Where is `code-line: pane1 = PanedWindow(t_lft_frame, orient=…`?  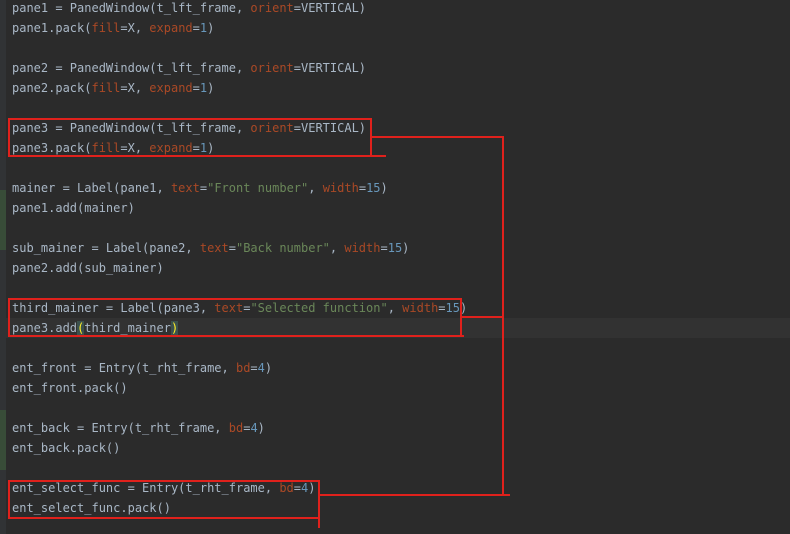
code-line: pane1 = PanedWindow(t_lft_frame, orient=… is located at coordinates (189, 9).